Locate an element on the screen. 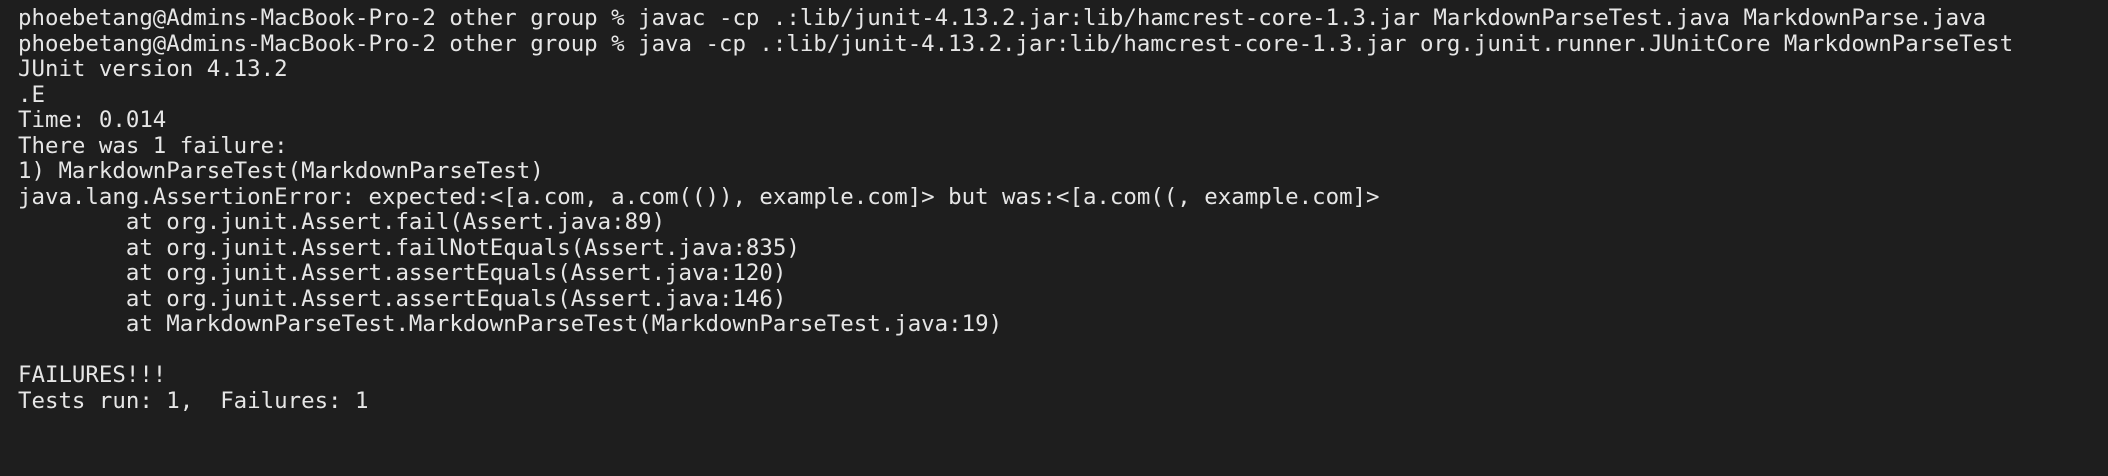 The image size is (2108, 476). output-time: Time: 0.014 is located at coordinates (92, 120).